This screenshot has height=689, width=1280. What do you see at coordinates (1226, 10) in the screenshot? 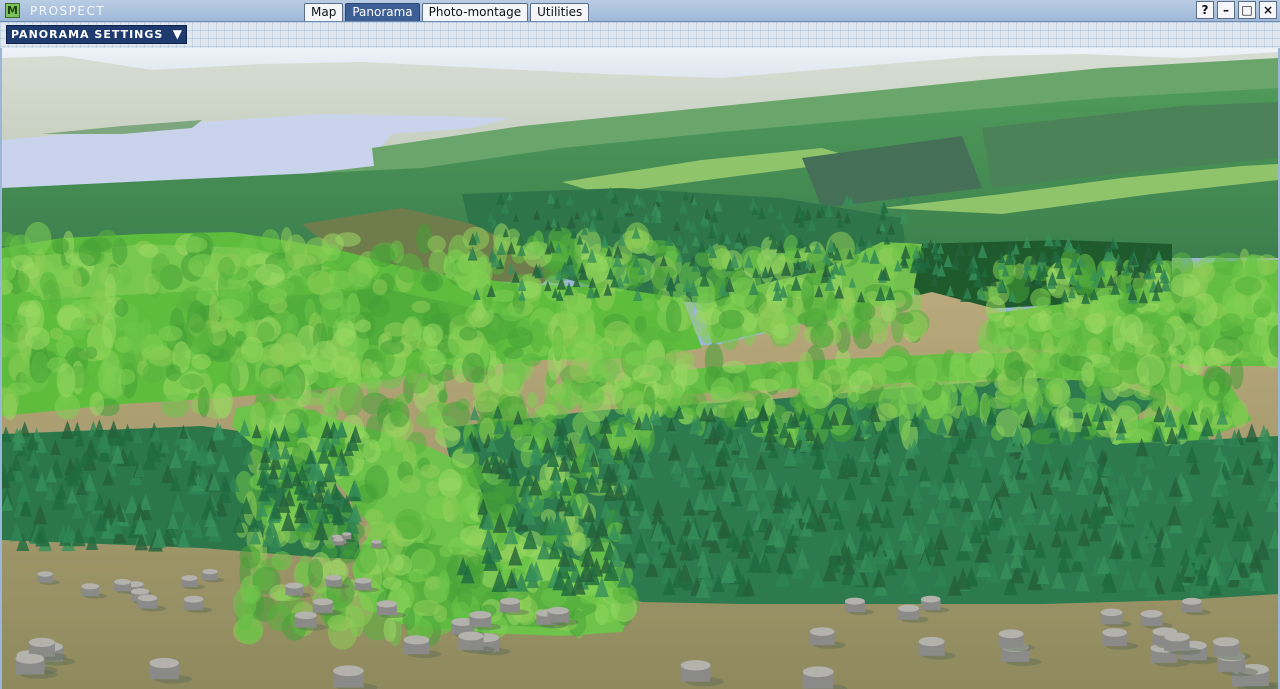
I see `minimize-button: –` at bounding box center [1226, 10].